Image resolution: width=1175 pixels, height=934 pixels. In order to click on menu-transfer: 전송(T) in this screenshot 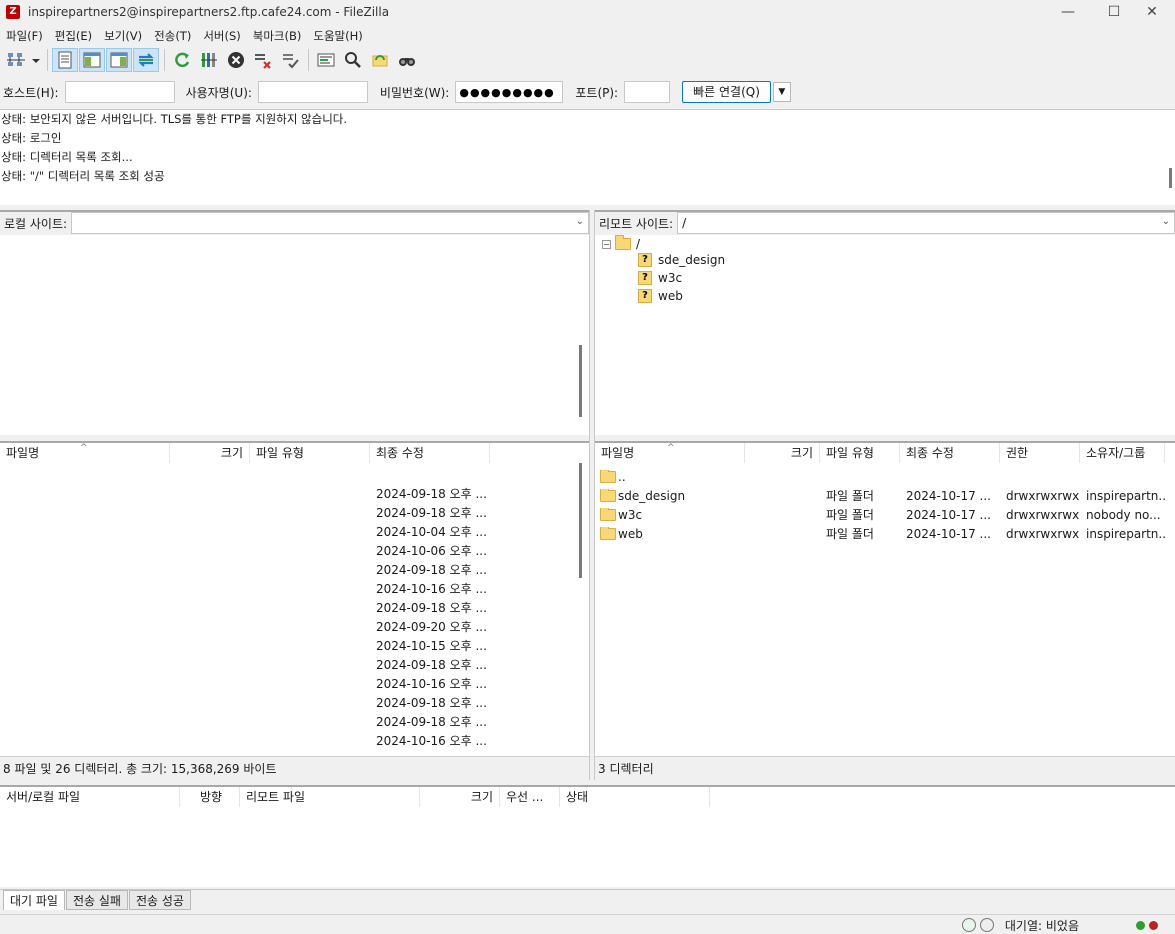, I will do `click(172, 36)`.